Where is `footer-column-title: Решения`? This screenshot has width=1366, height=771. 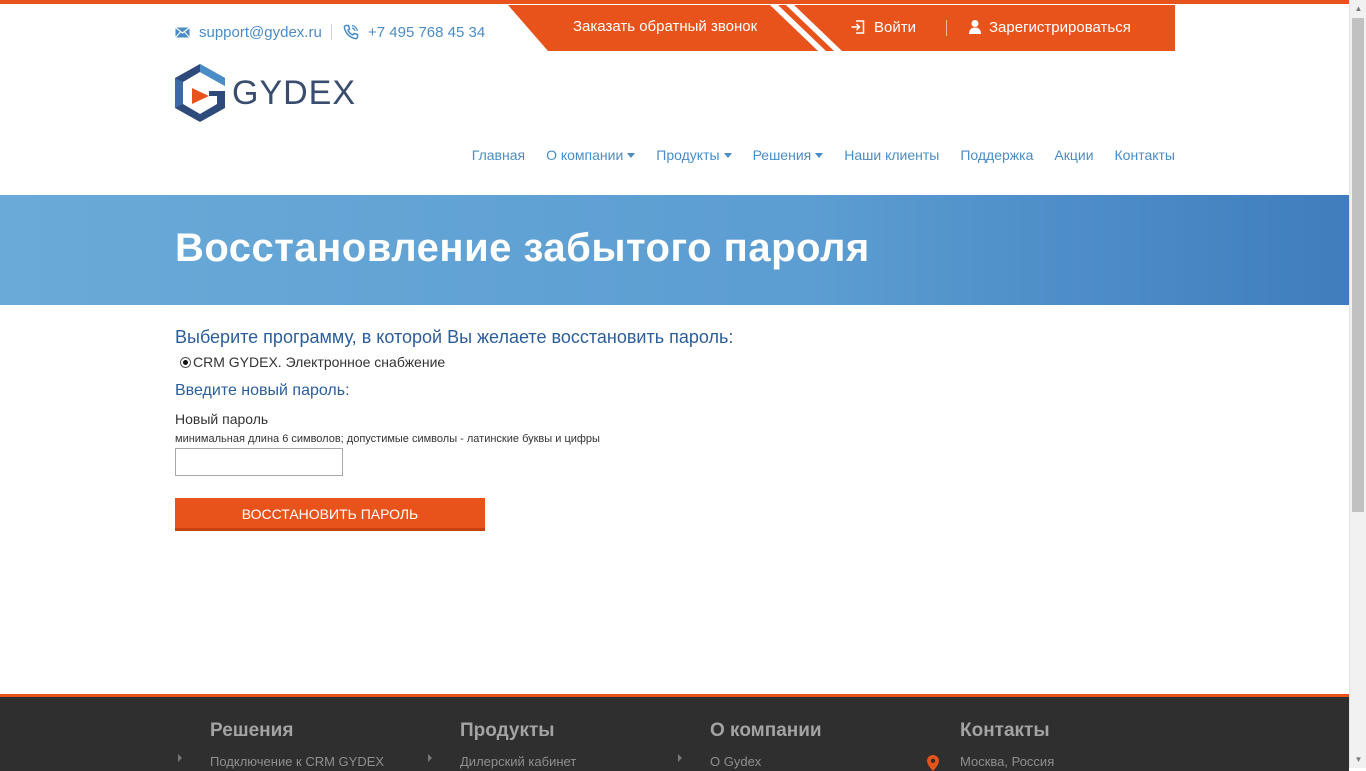 footer-column-title: Решения is located at coordinates (252, 730).